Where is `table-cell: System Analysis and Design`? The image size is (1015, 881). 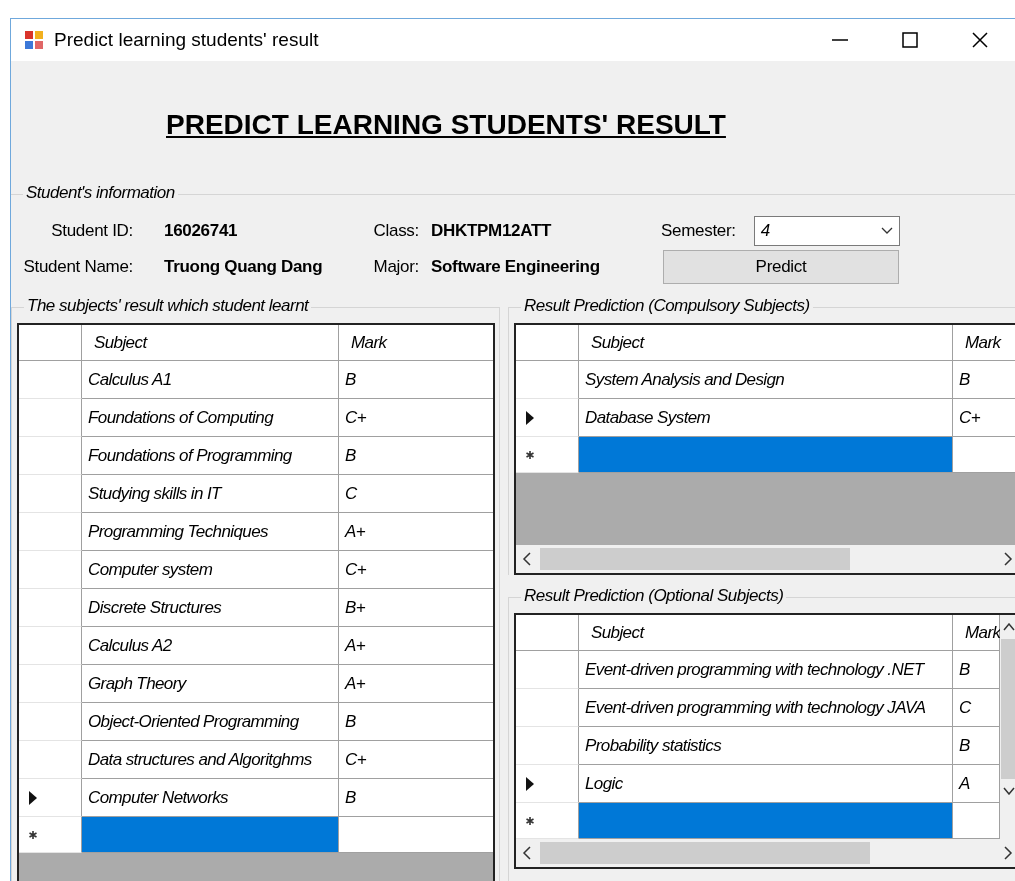
table-cell: System Analysis and Design is located at coordinates (766, 380).